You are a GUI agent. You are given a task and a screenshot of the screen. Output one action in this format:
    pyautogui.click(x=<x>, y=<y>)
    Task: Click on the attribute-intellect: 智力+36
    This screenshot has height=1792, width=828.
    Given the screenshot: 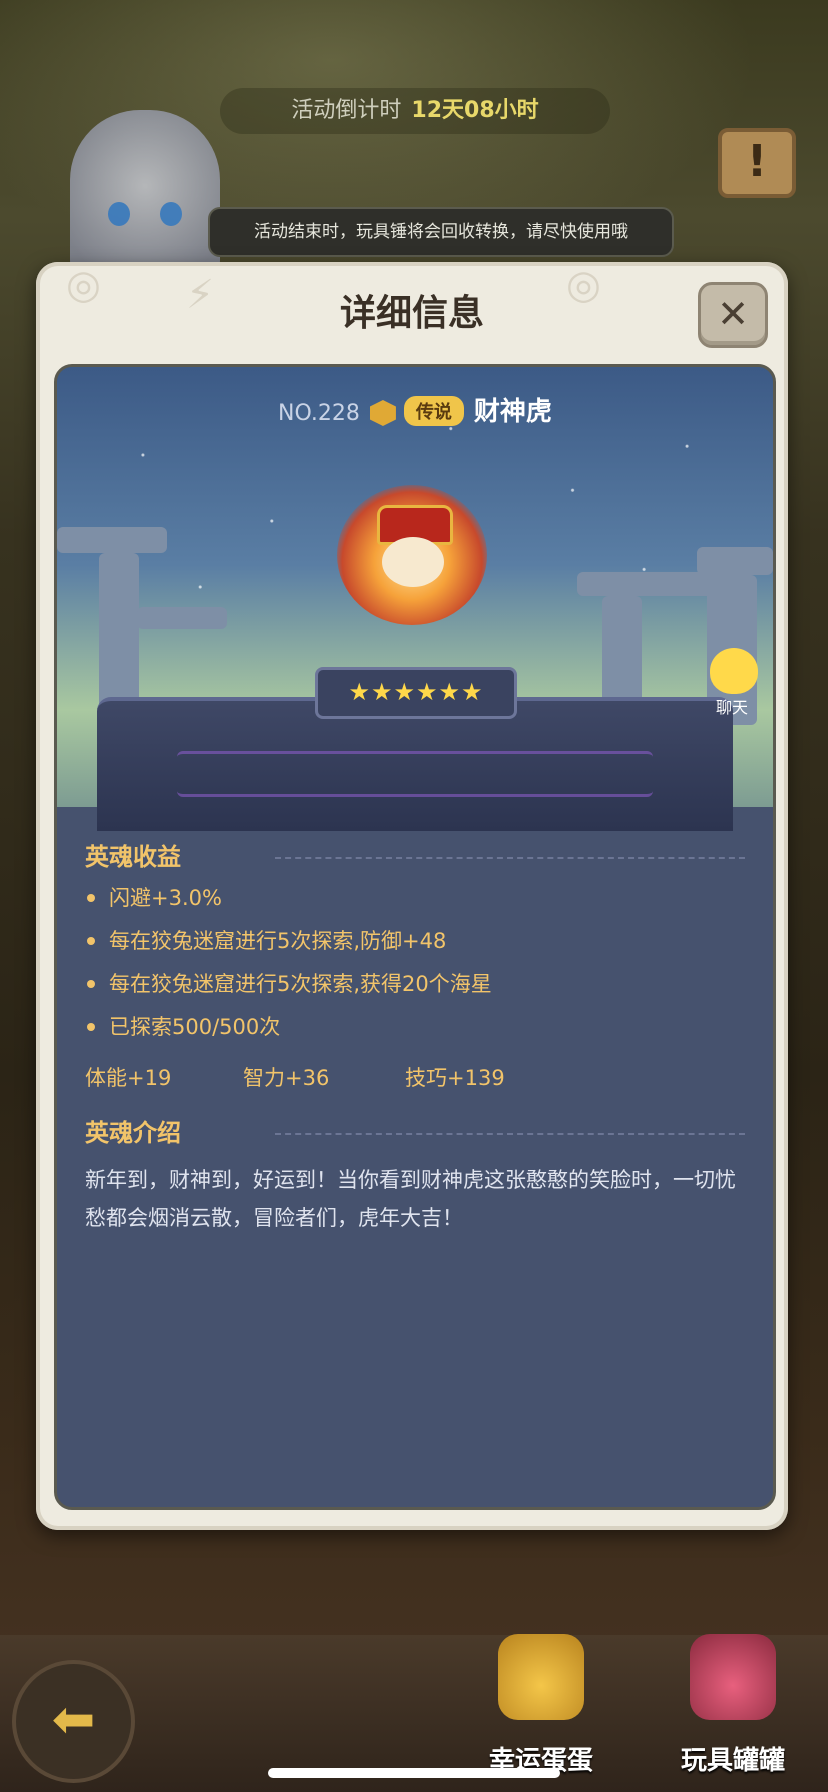 What is the action you would take?
    pyautogui.click(x=286, y=1078)
    